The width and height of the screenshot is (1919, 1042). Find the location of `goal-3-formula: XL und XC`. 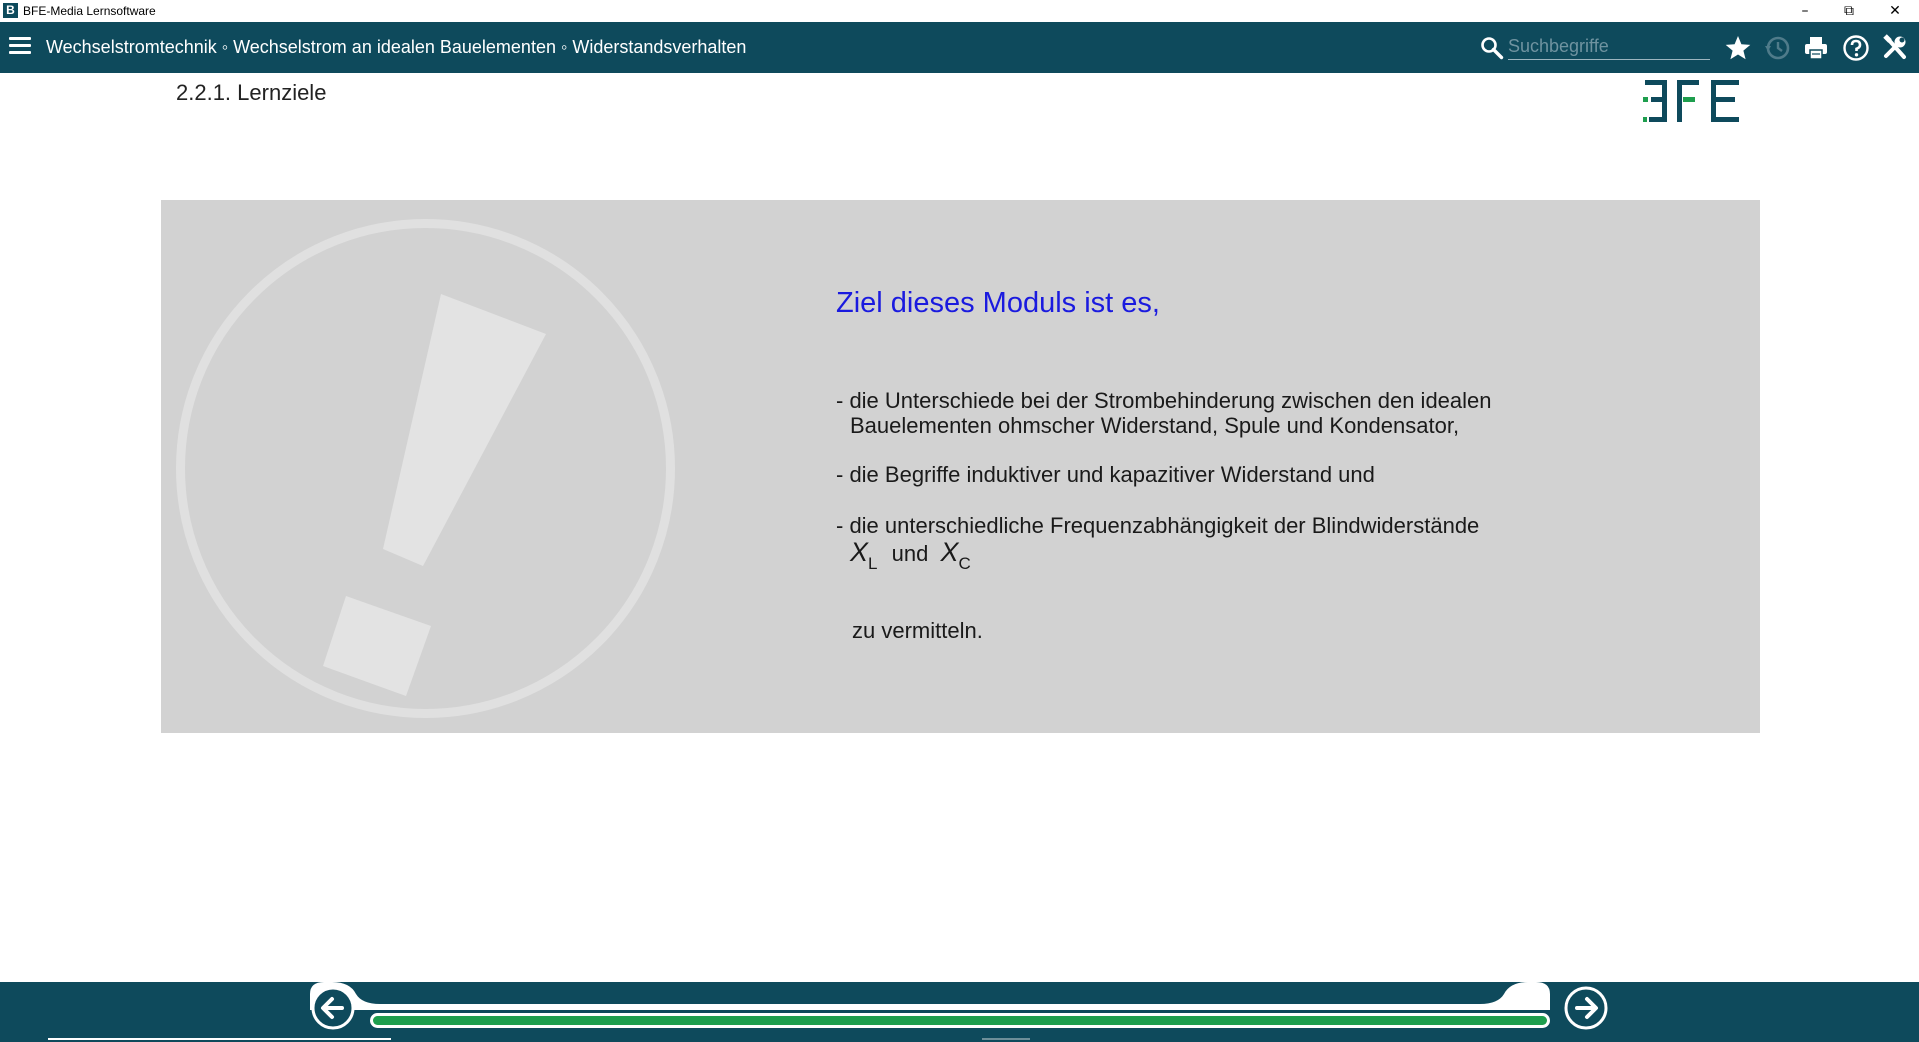

goal-3-formula: XL und XC is located at coordinates (910, 555).